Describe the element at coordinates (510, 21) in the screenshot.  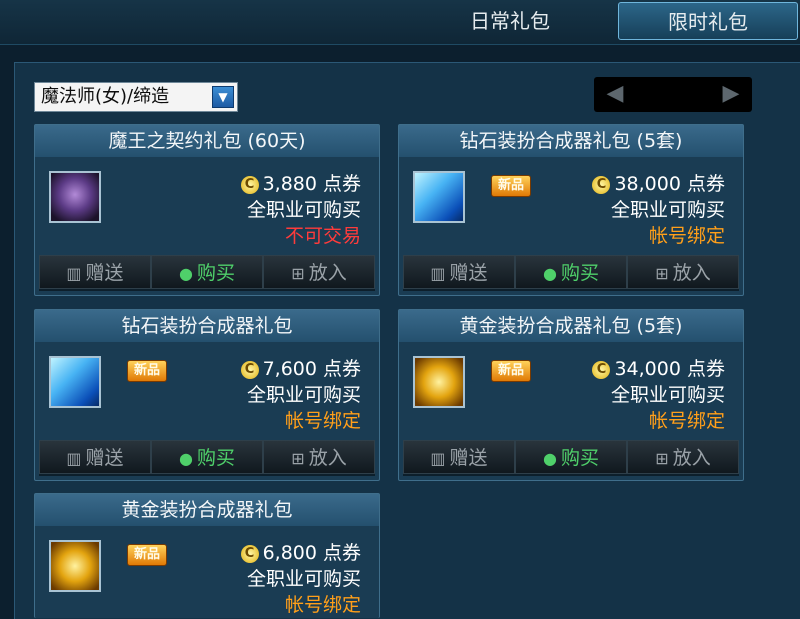
I see `tab-daily-packs: 日常礼包` at that location.